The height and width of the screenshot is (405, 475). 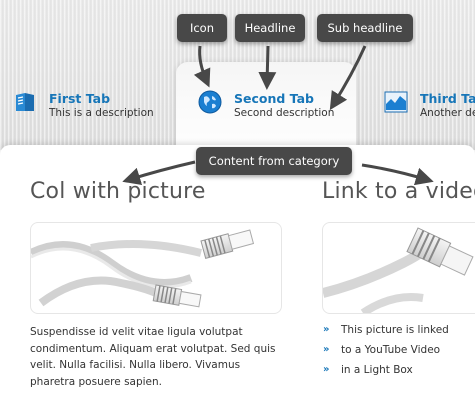 What do you see at coordinates (159, 173) in the screenshot?
I see `arrow-to-left-column` at bounding box center [159, 173].